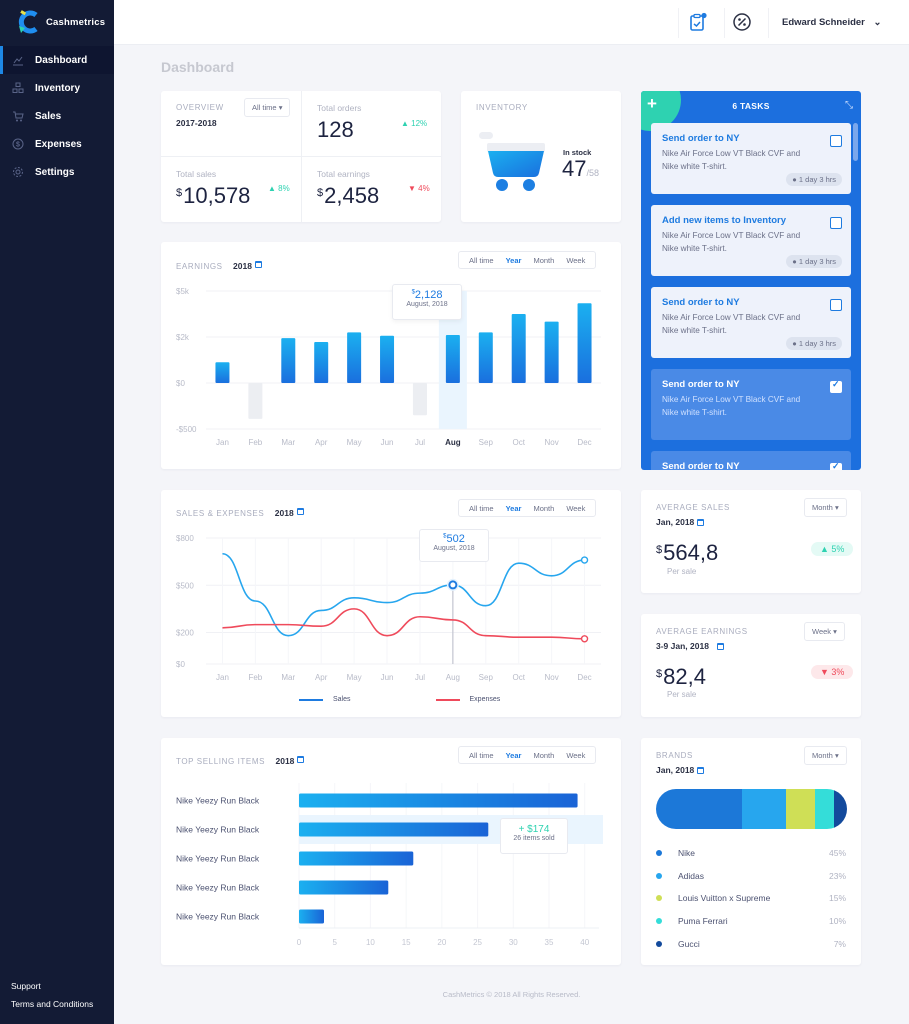 The height and width of the screenshot is (1024, 909). Describe the element at coordinates (751, 944) in the screenshot. I see `brand-row: Gucci 7%` at that location.